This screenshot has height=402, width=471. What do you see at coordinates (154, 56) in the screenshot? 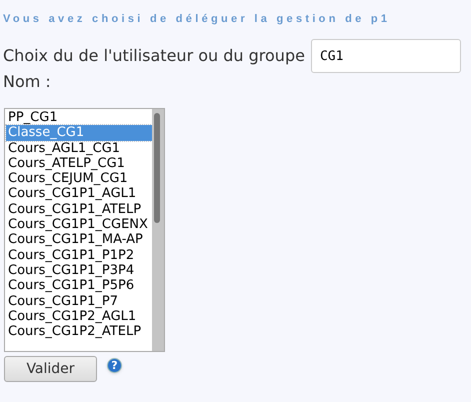
I see `field-label: Choix du de l'utilisateur ou du groupe` at bounding box center [154, 56].